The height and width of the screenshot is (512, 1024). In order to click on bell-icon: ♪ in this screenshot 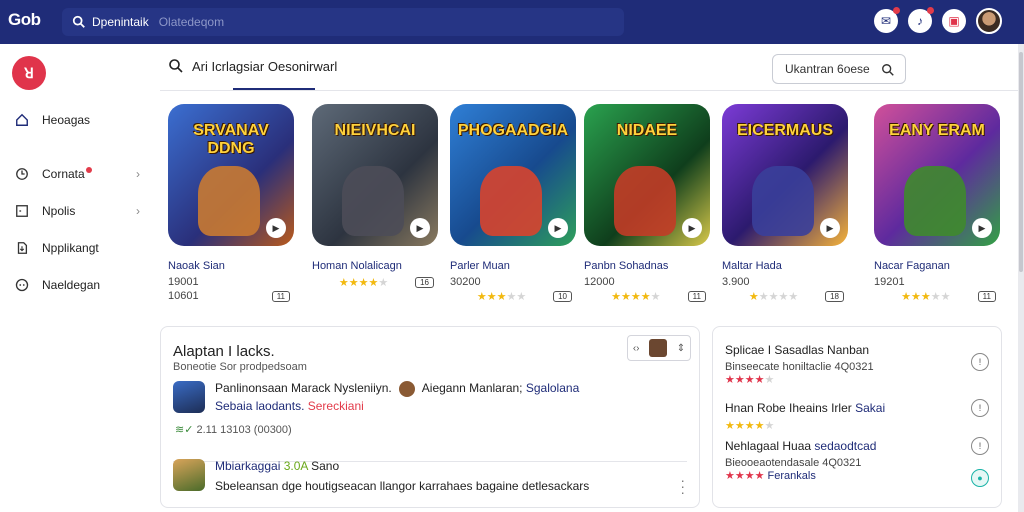, I will do `click(921, 20)`.